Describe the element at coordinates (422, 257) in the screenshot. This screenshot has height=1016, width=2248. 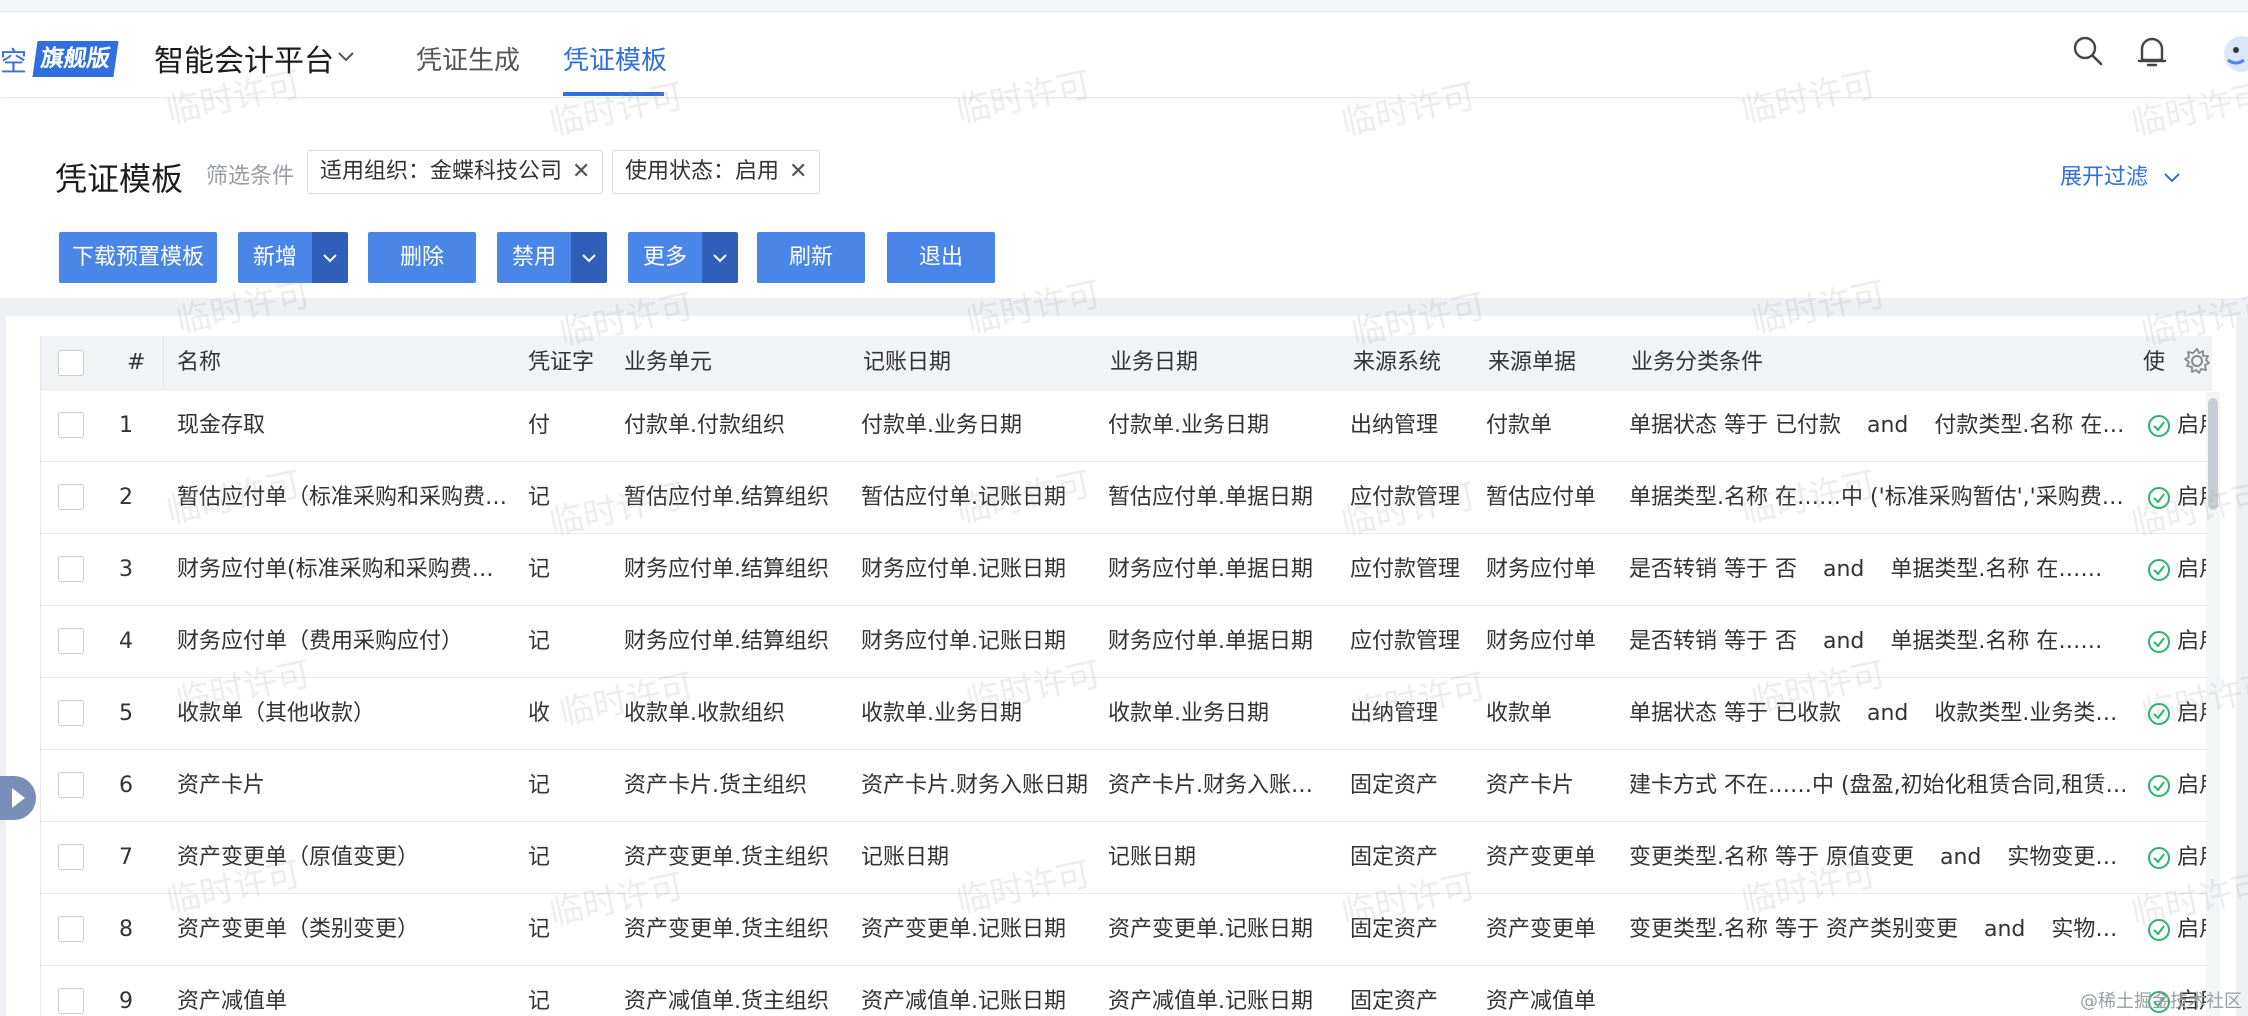
I see `delete-button: 删除` at that location.